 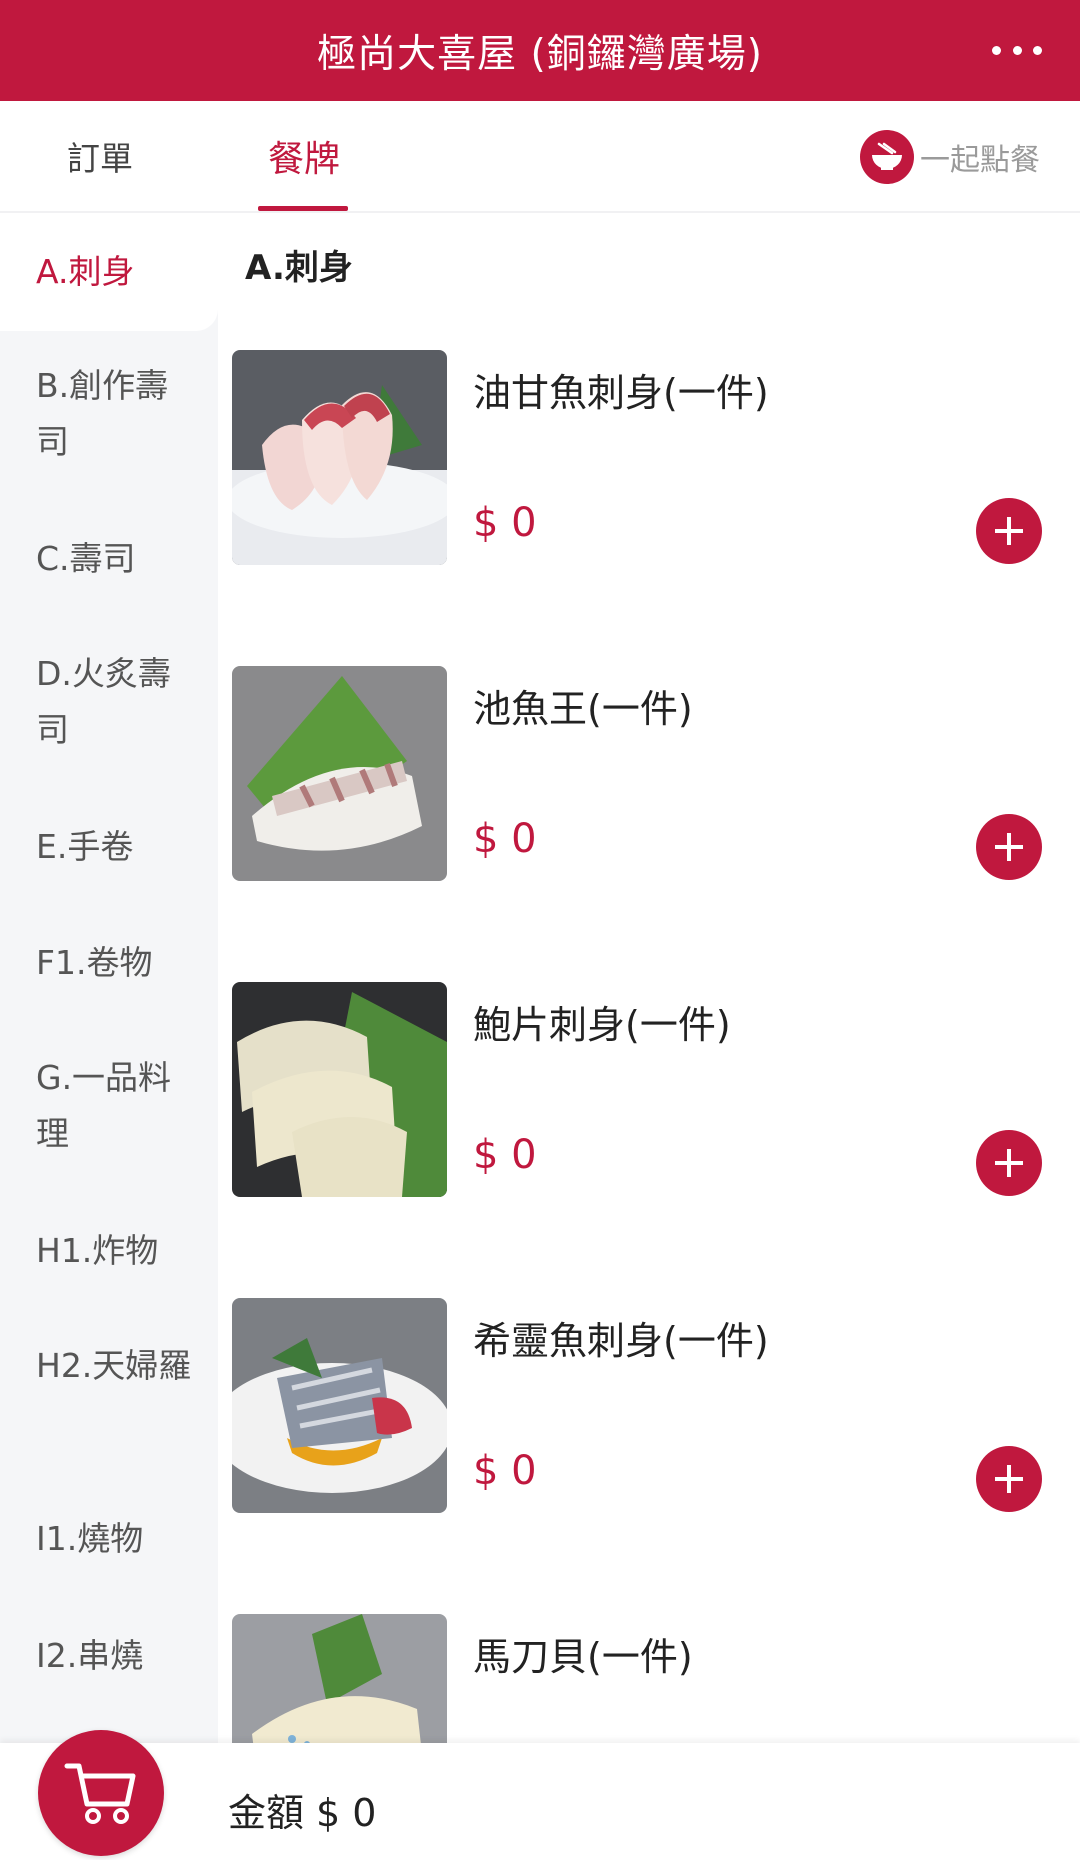 I want to click on item-name: 馬刀貝(一件), so click(x=583, y=1657).